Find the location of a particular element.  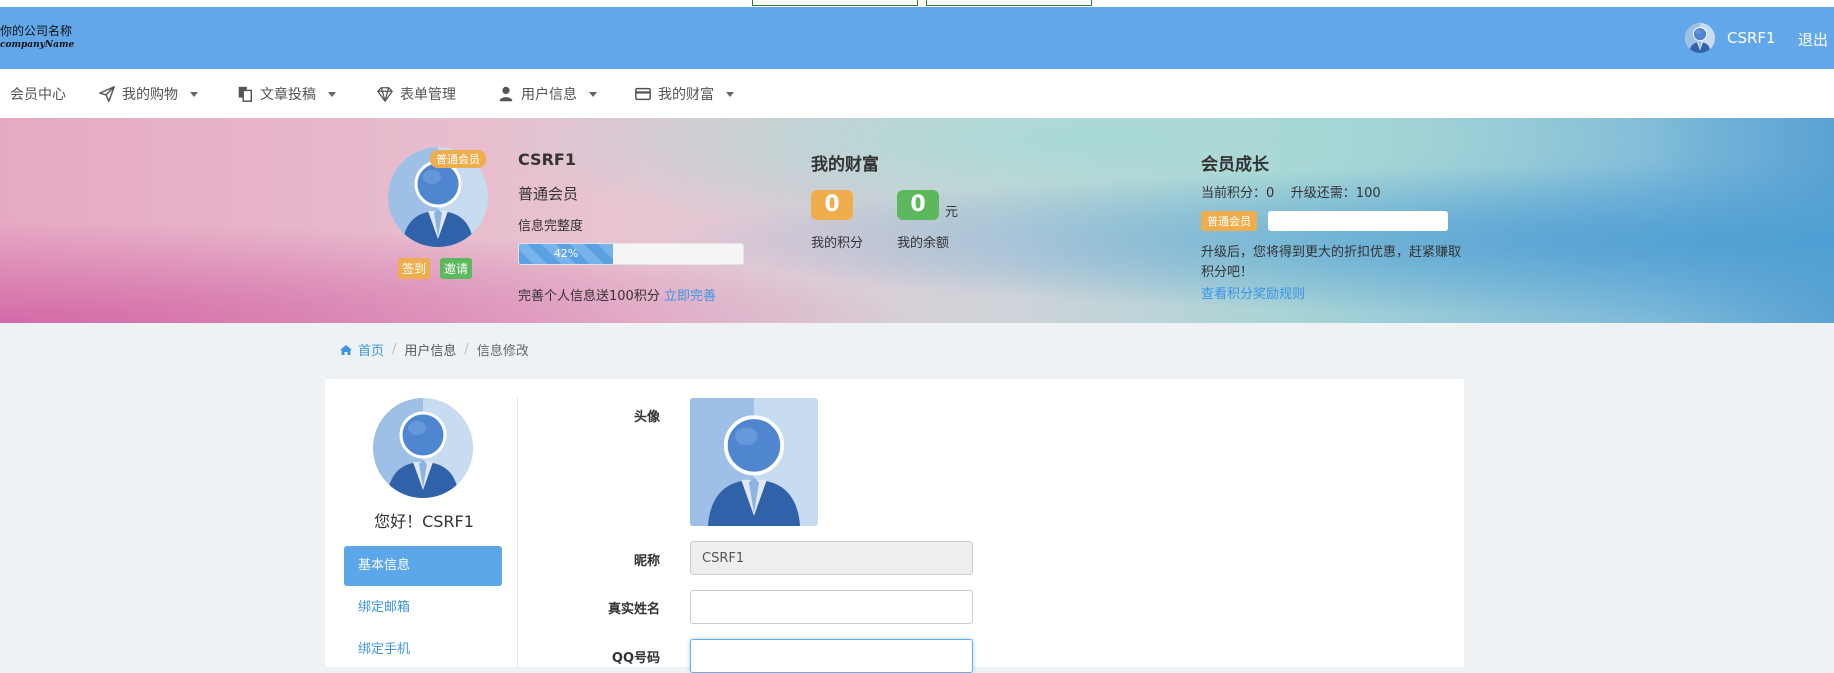

nav-item-my-shopping: 我的购物 is located at coordinates (148, 94).